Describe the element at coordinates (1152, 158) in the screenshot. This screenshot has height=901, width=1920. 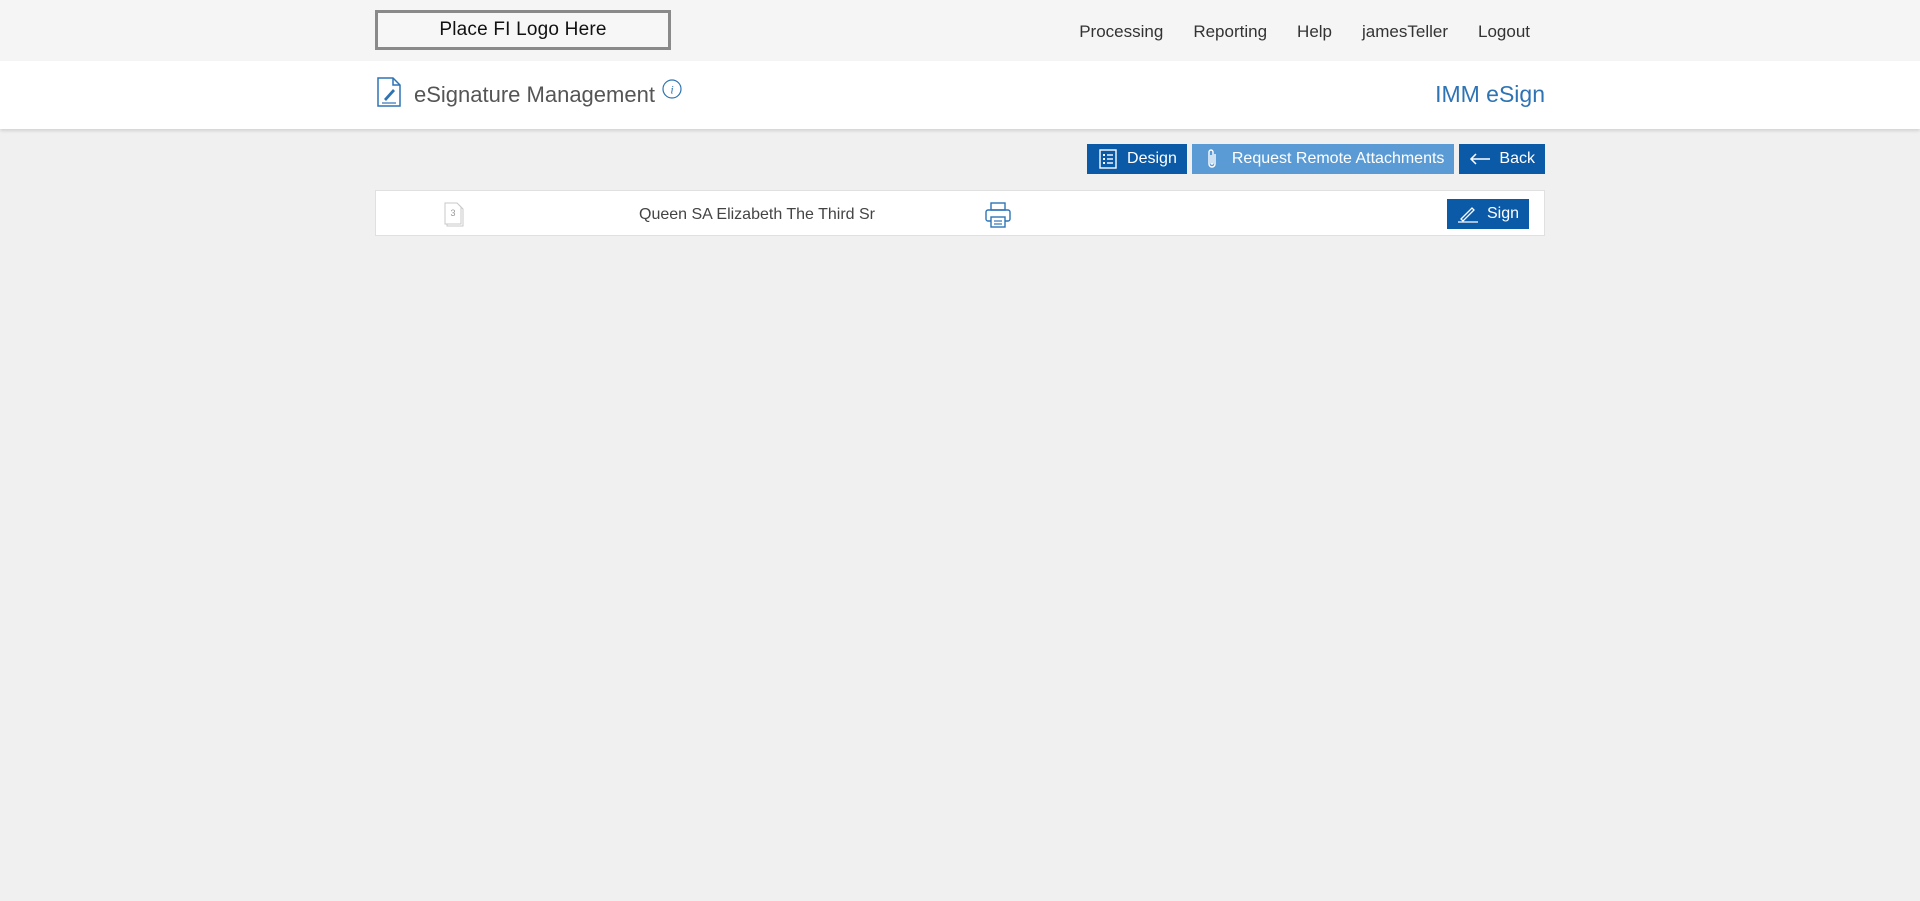
I see `design-label: Design` at that location.